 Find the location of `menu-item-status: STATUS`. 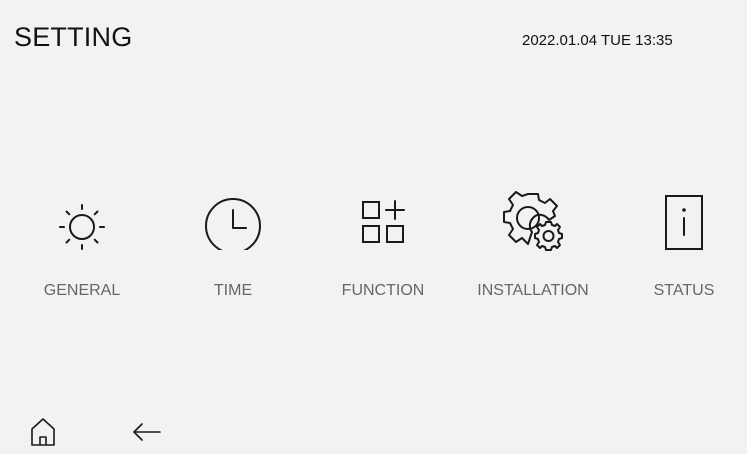

menu-item-status: STATUS is located at coordinates (680, 250).